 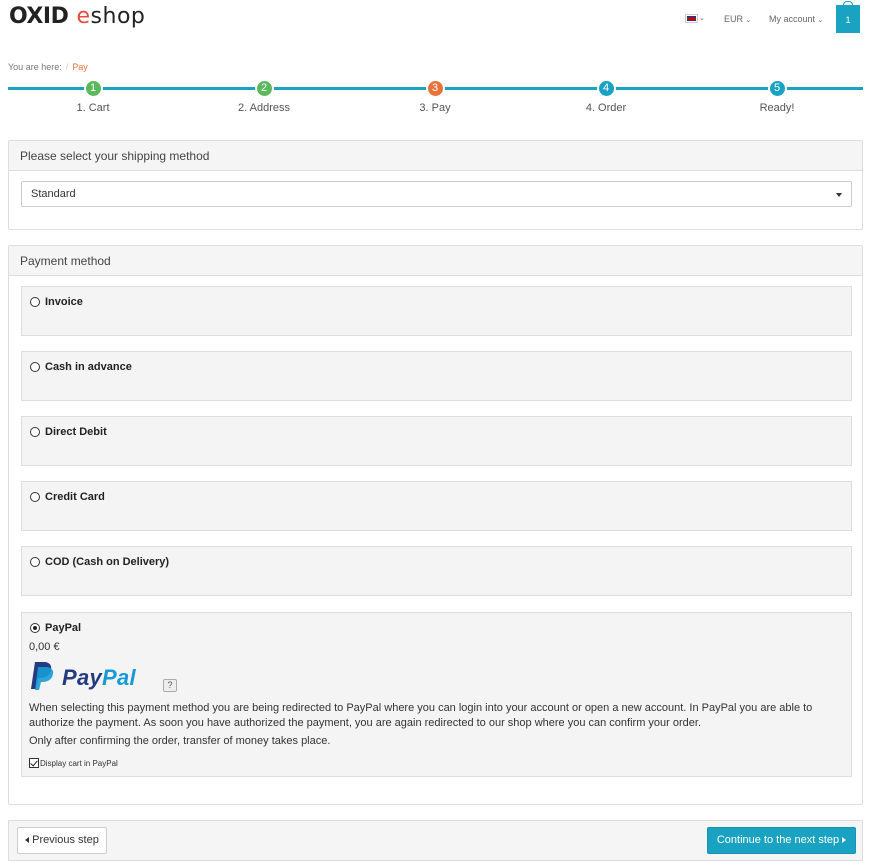 I want to click on caret-right-icon, so click(x=844, y=840).